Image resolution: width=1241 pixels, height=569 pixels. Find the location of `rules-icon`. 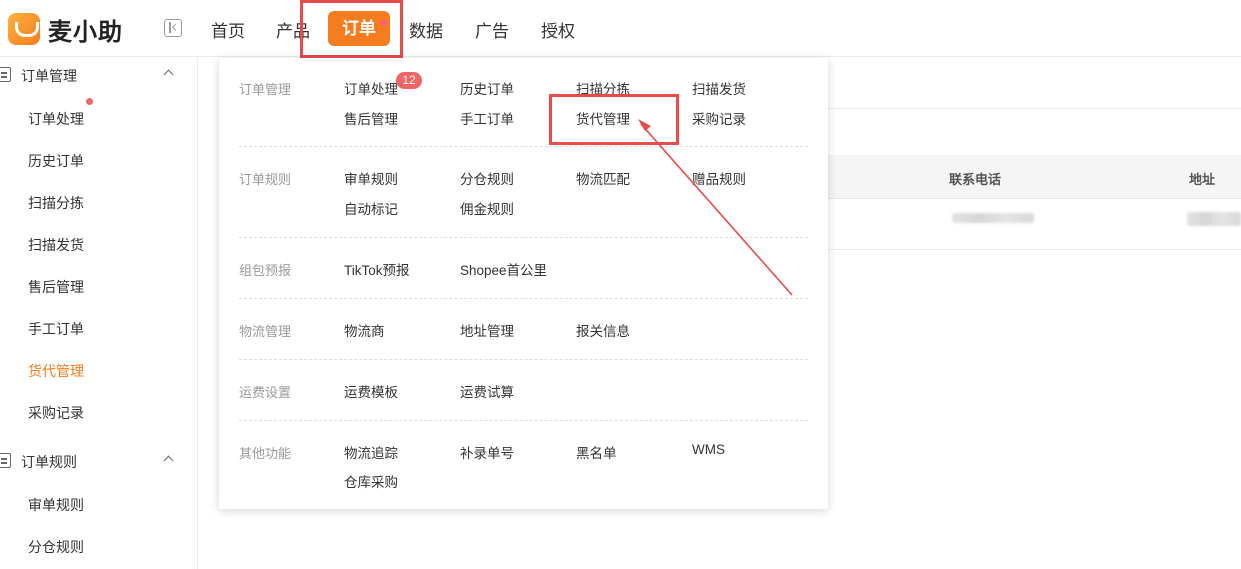

rules-icon is located at coordinates (5, 460).